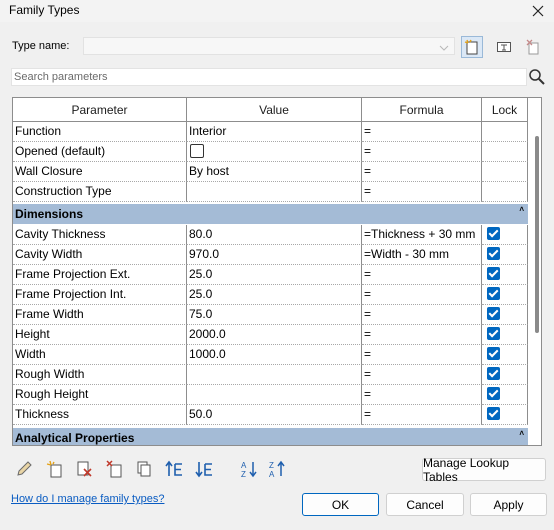 This screenshot has height=530, width=554. Describe the element at coordinates (44, 10) in the screenshot. I see `window-title: Family Types` at that location.